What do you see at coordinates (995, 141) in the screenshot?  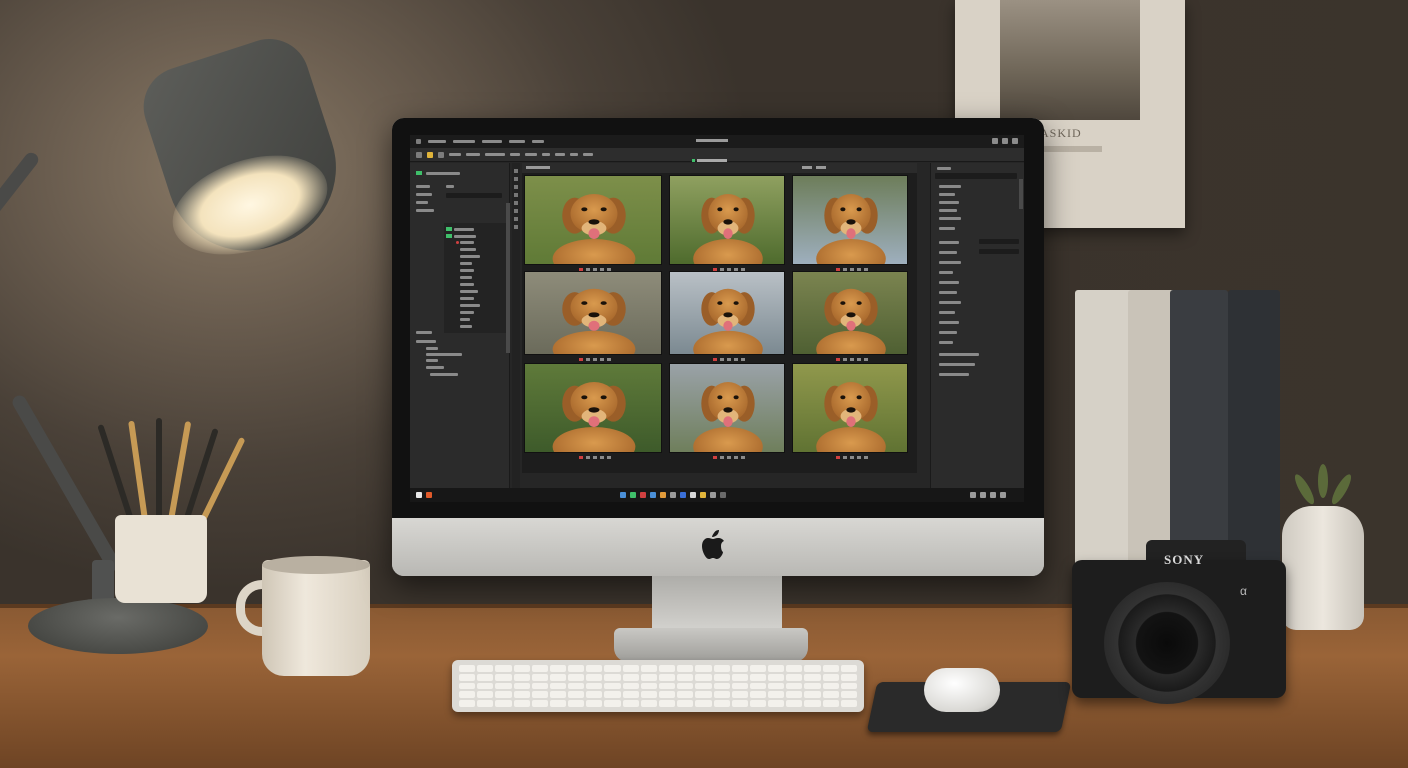 I see `minimize-icon` at bounding box center [995, 141].